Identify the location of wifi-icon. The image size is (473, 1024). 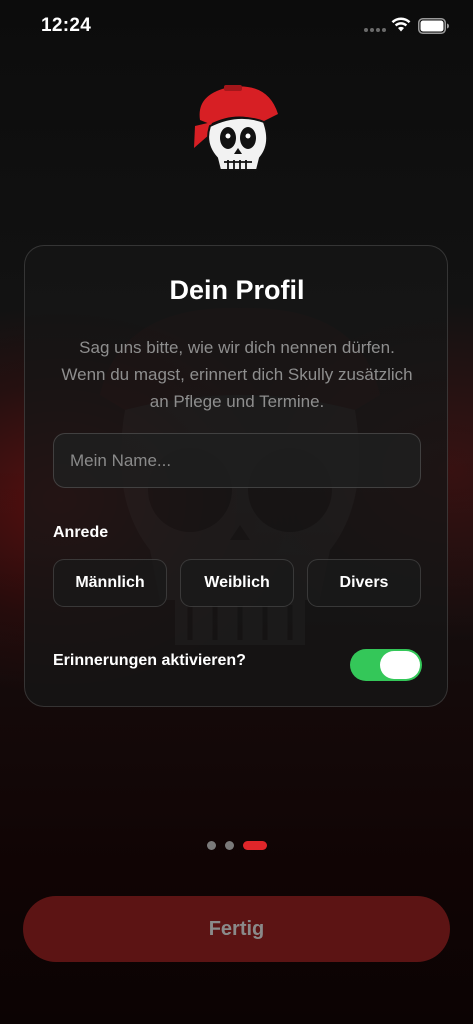
(401, 24).